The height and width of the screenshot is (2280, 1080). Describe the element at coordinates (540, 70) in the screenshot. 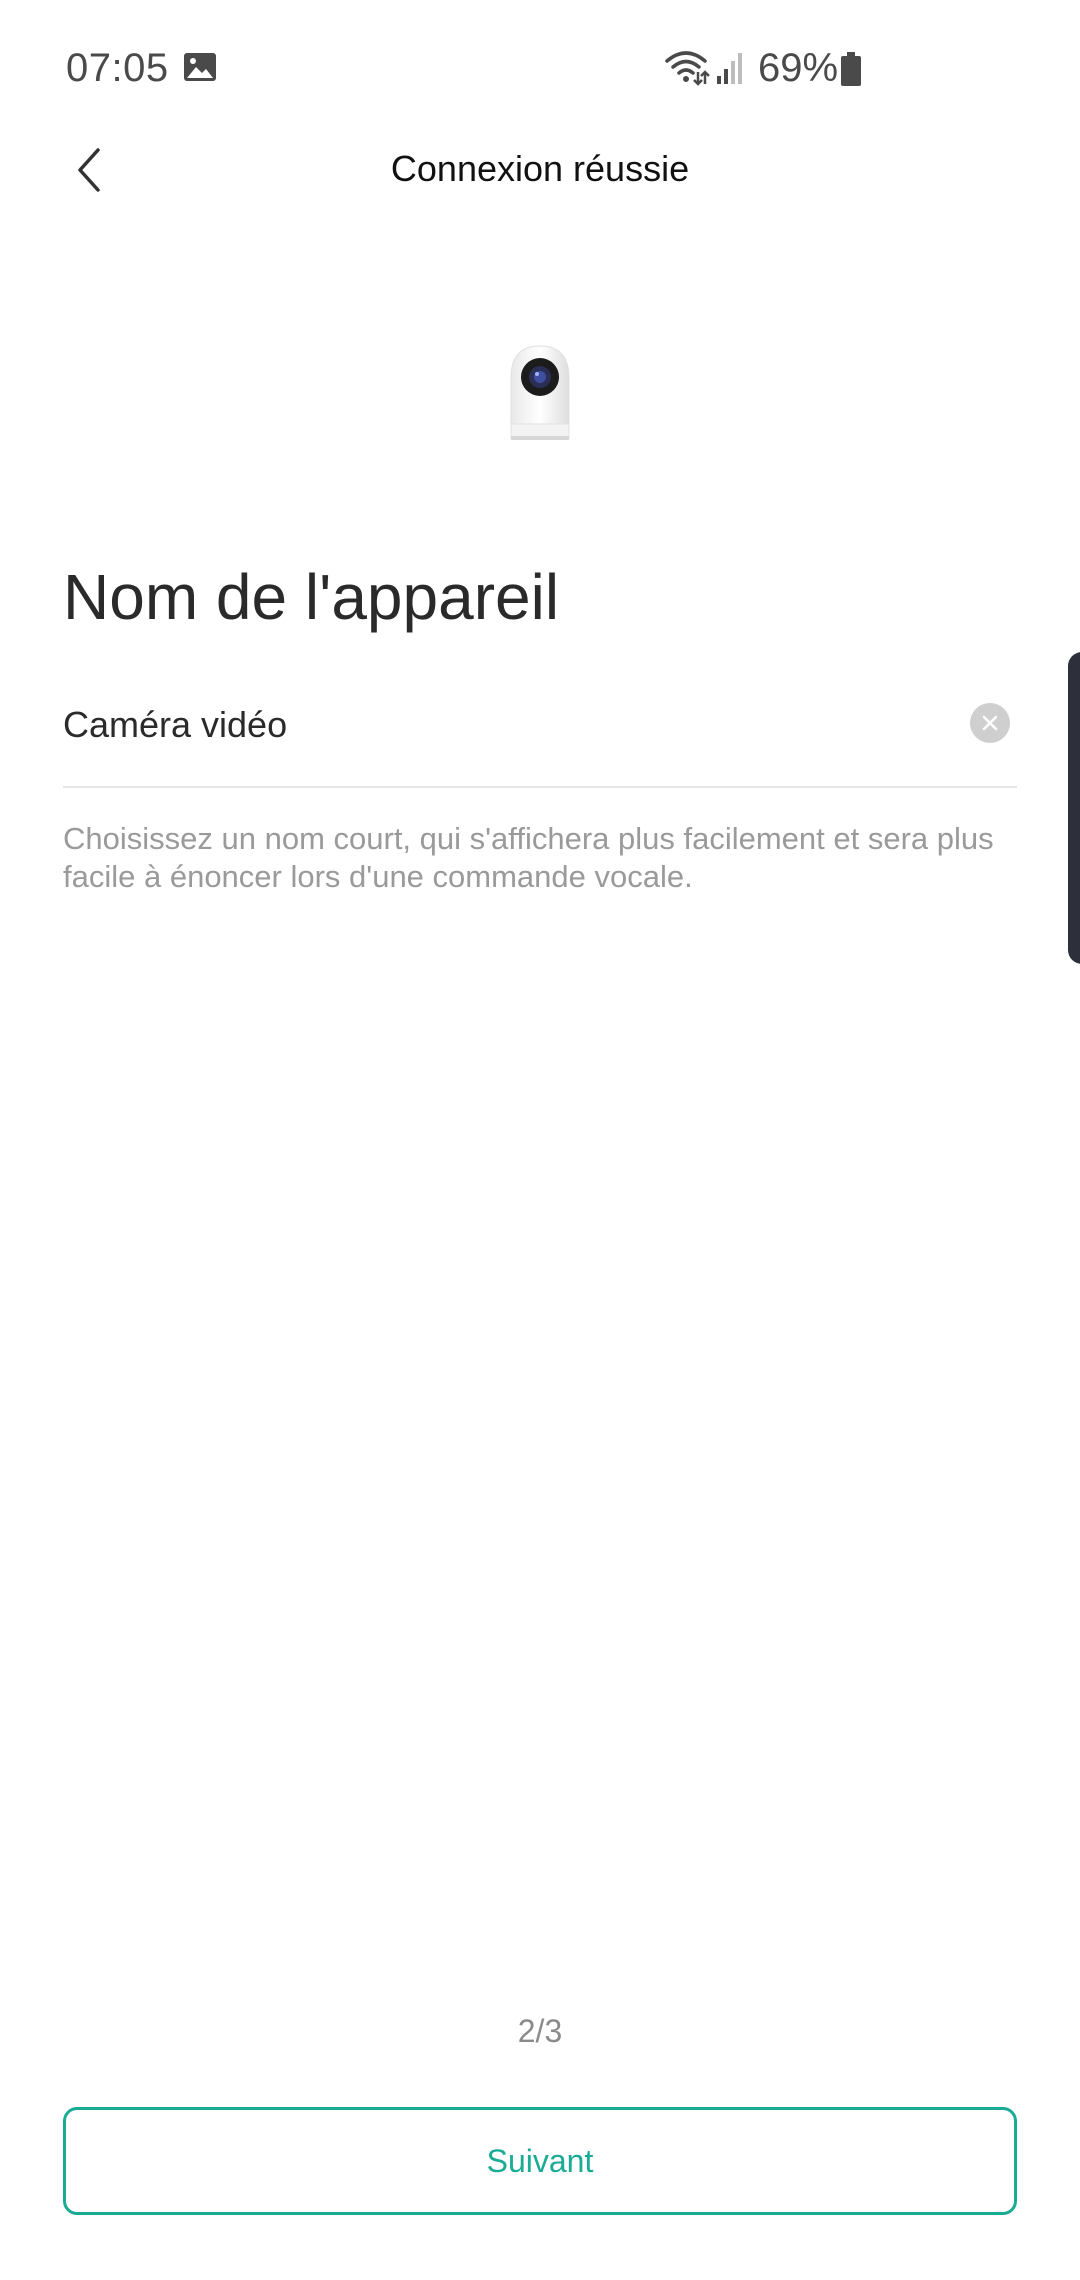

I see `status-bar: 07:05 69%` at that location.